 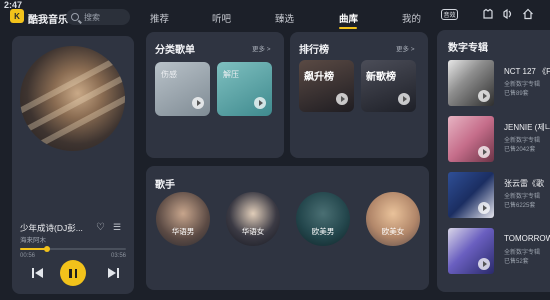 What do you see at coordinates (33, 240) in the screenshot?
I see `song-artist: 海来阿木` at bounding box center [33, 240].